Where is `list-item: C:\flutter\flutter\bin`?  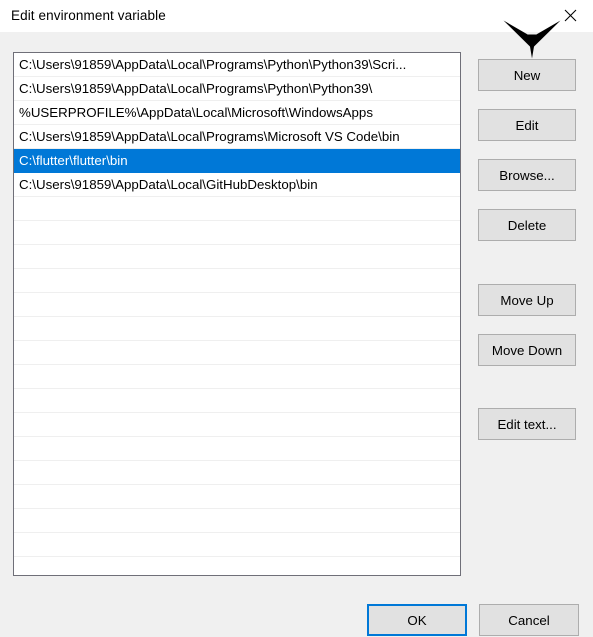
list-item: C:\flutter\flutter\bin is located at coordinates (237, 161).